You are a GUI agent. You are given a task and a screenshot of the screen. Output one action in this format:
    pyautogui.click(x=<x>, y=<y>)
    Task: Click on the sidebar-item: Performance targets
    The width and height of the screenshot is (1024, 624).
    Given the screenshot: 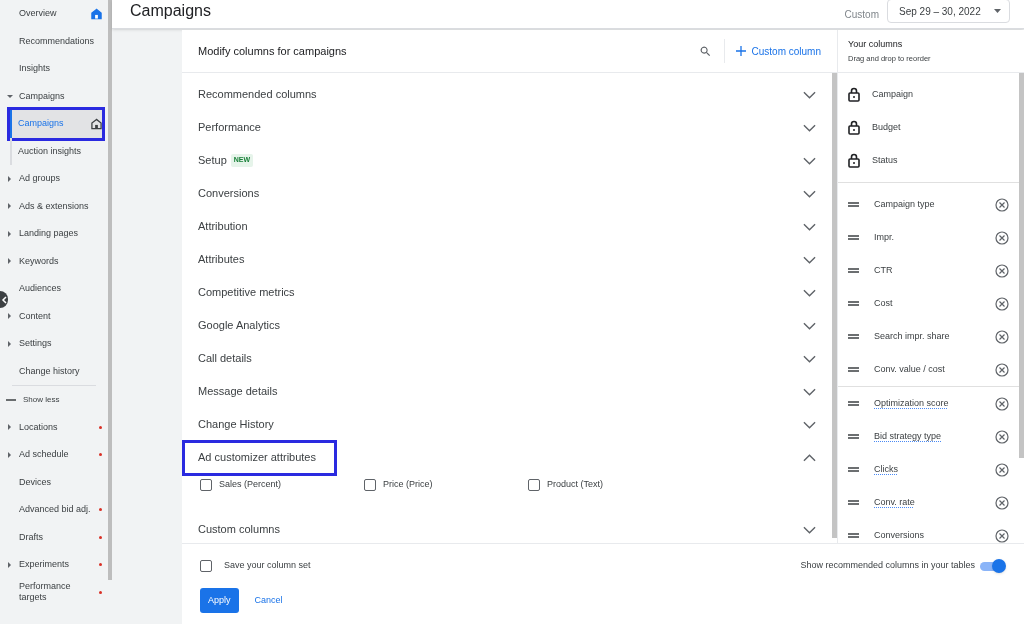 What is the action you would take?
    pyautogui.click(x=54, y=592)
    